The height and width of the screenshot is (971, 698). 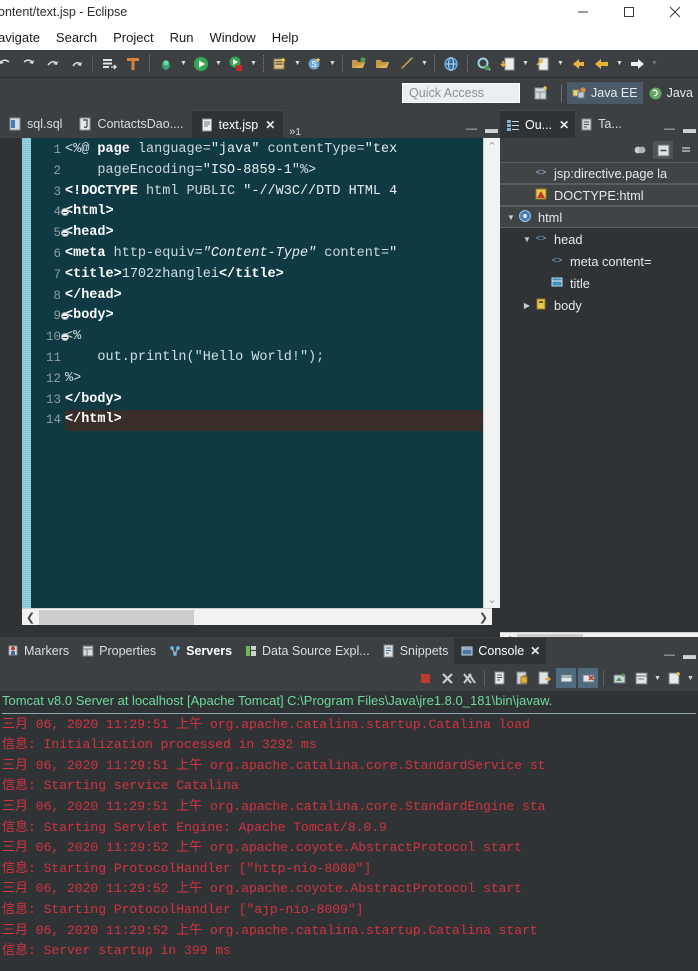 What do you see at coordinates (484, 64) in the screenshot?
I see `search-icon` at bounding box center [484, 64].